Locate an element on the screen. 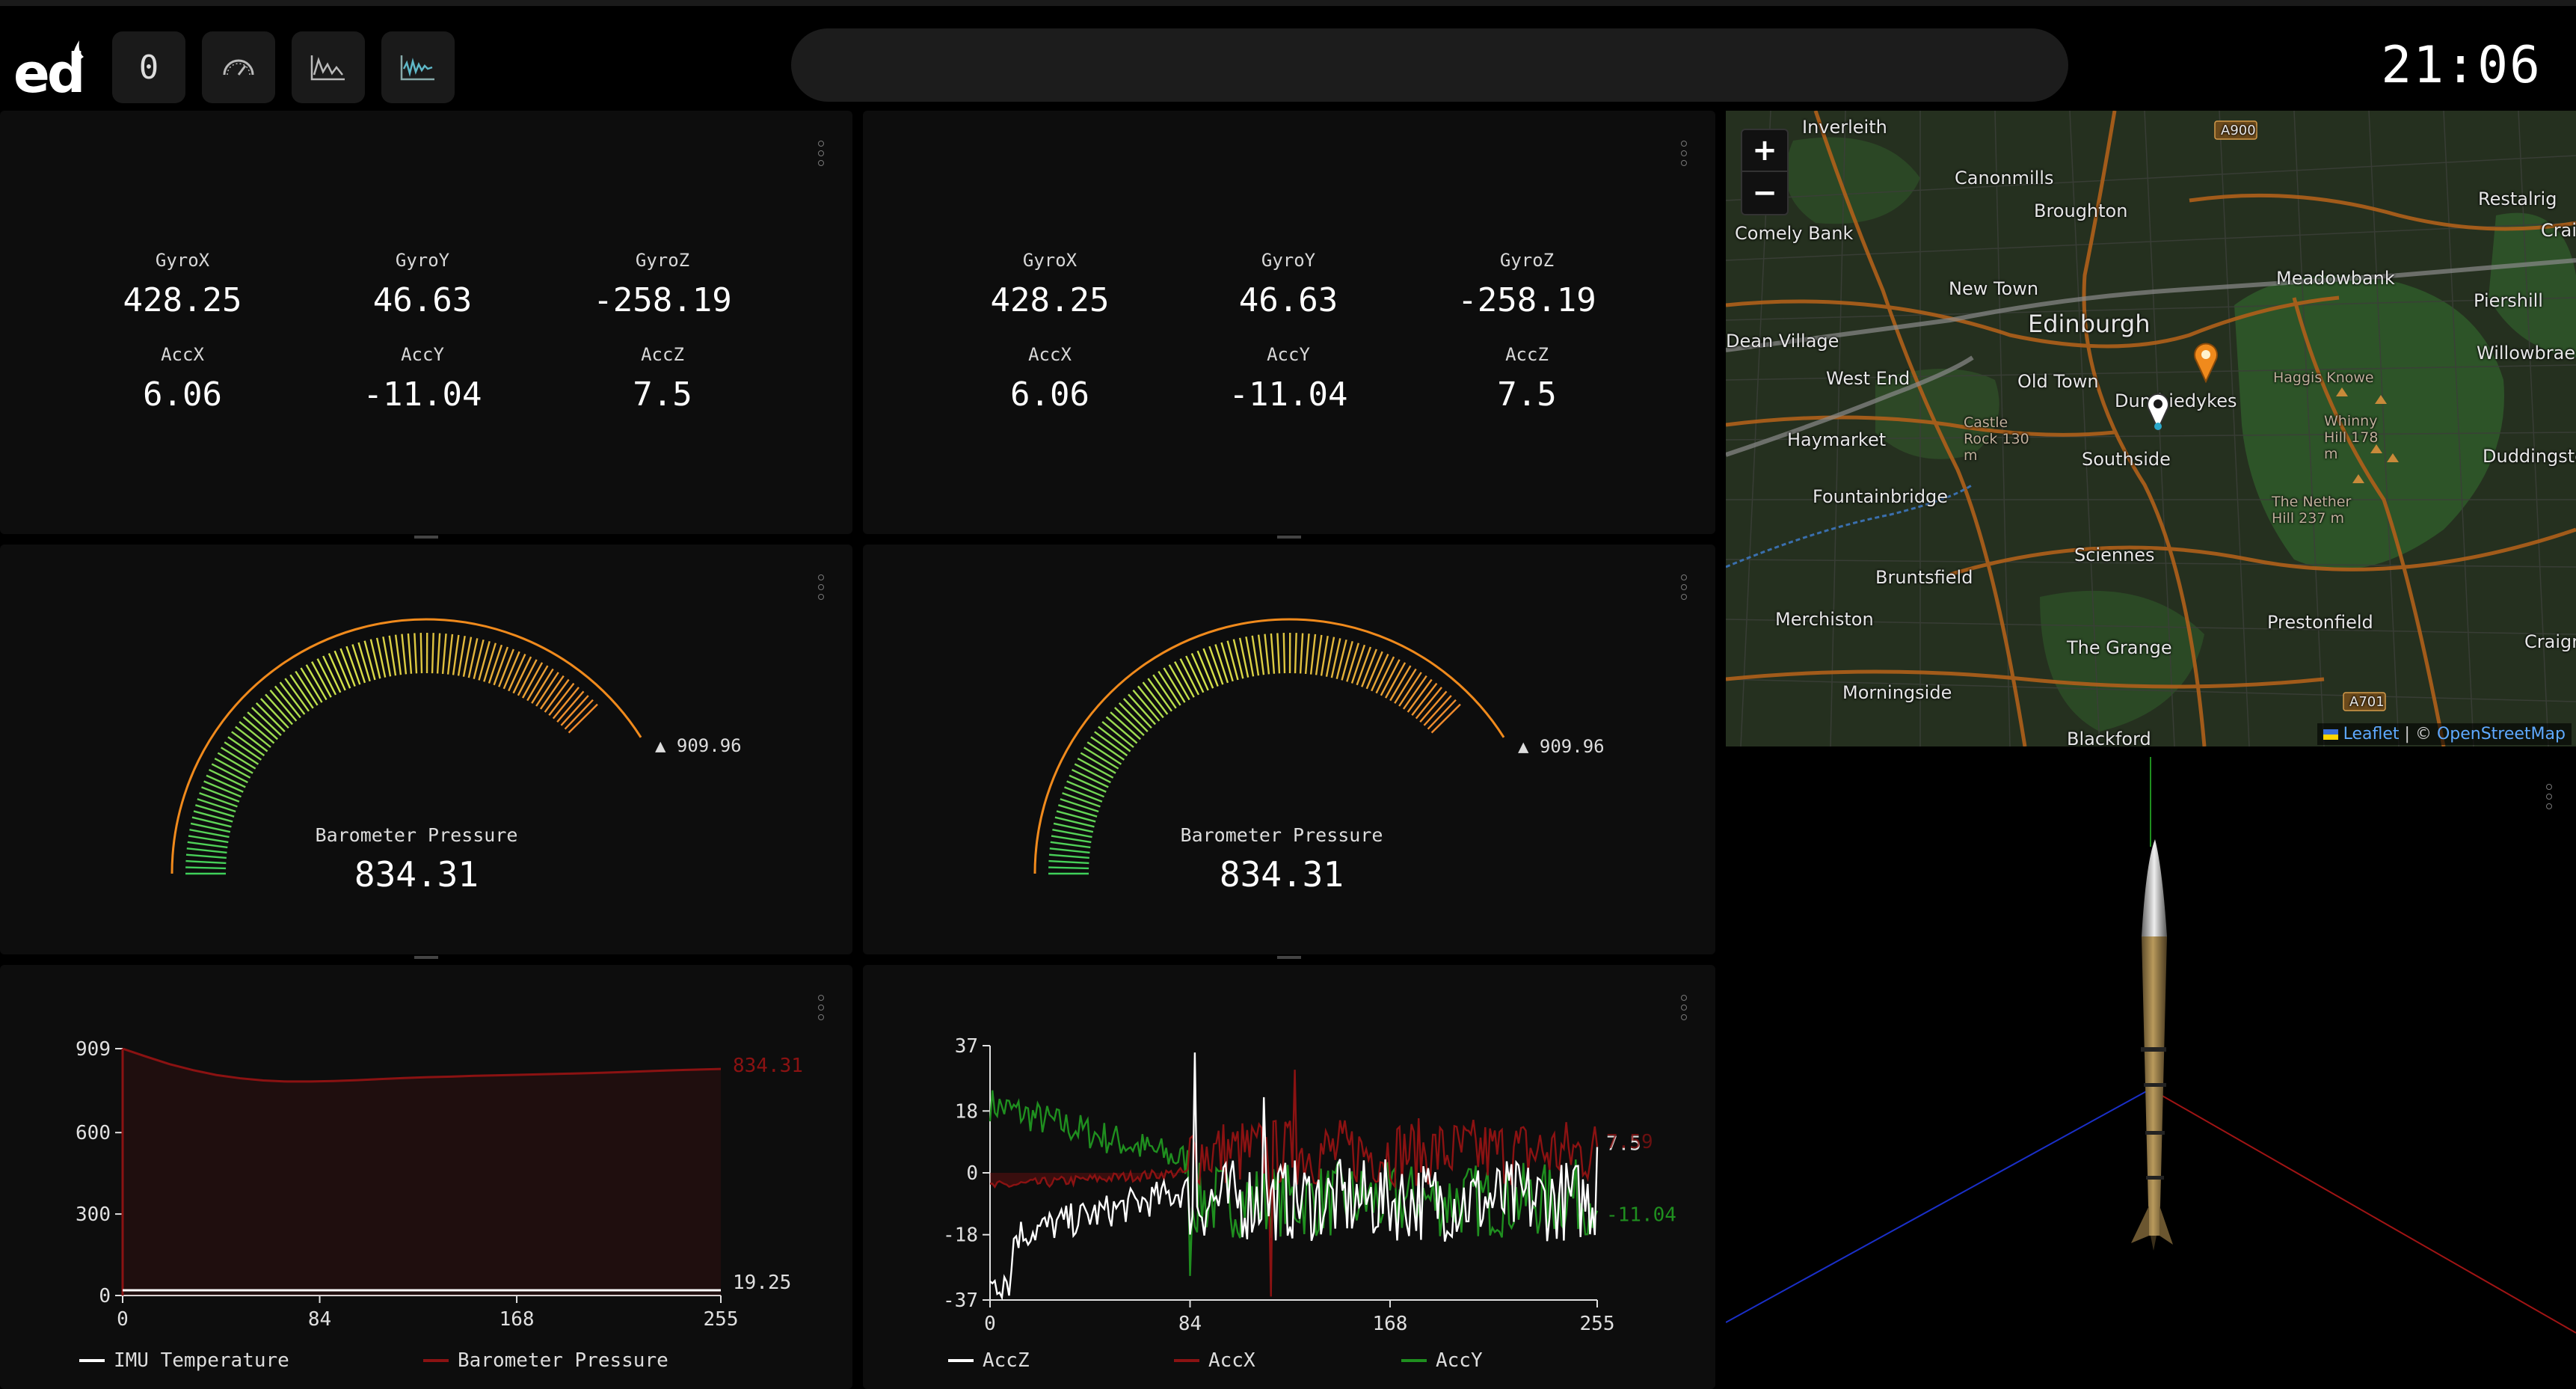  legend-barometer-pressure: Barometer Pressure is located at coordinates (545, 1360).